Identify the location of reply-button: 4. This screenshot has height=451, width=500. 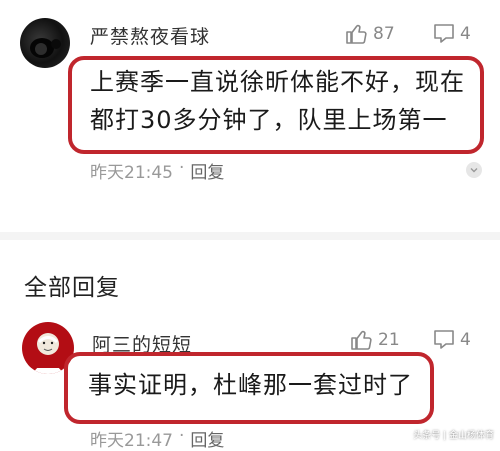
(451, 34).